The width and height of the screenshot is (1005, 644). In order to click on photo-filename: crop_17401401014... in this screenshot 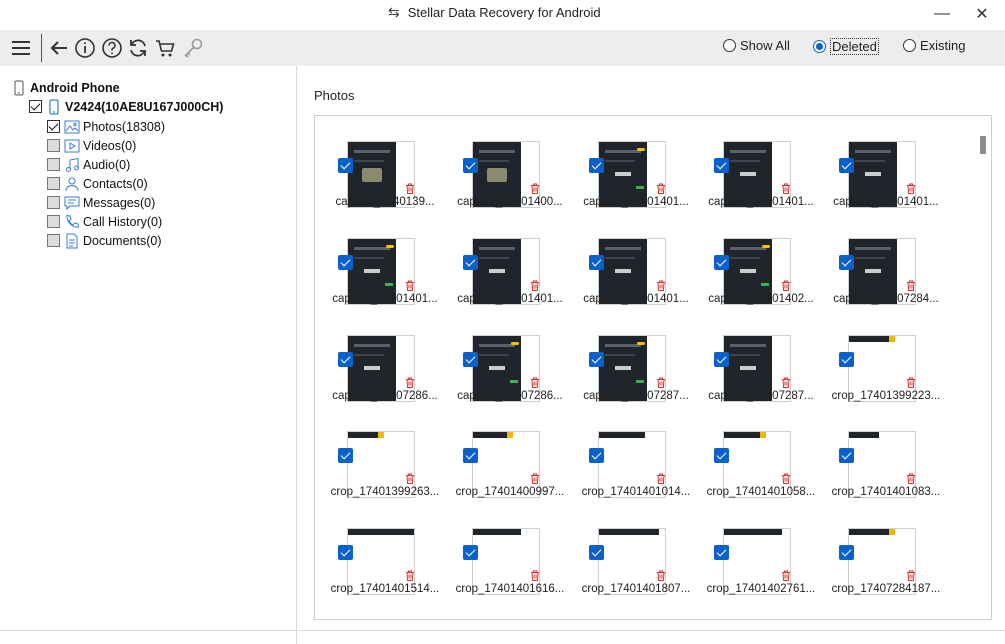, I will do `click(636, 492)`.